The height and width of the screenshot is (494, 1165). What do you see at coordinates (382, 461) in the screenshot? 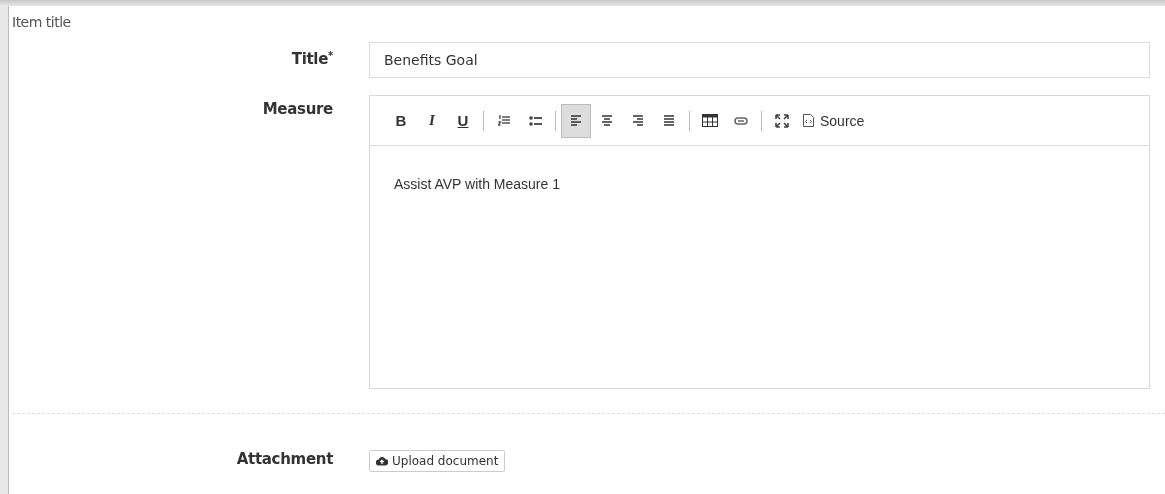
I see `cloud-upload-icon` at bounding box center [382, 461].